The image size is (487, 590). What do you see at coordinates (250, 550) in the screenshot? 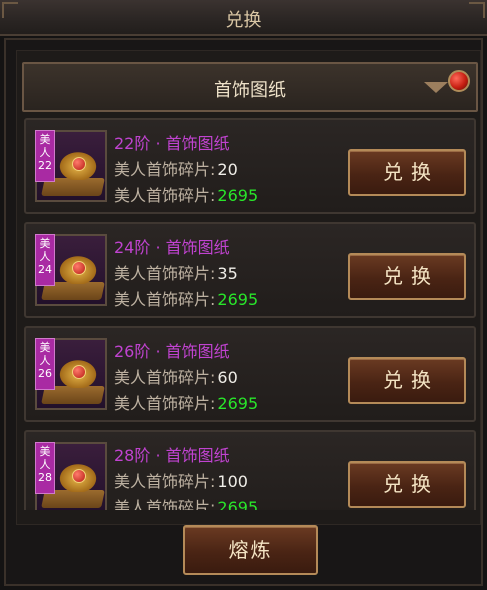
I see `smelt-button: 熔炼` at bounding box center [250, 550].